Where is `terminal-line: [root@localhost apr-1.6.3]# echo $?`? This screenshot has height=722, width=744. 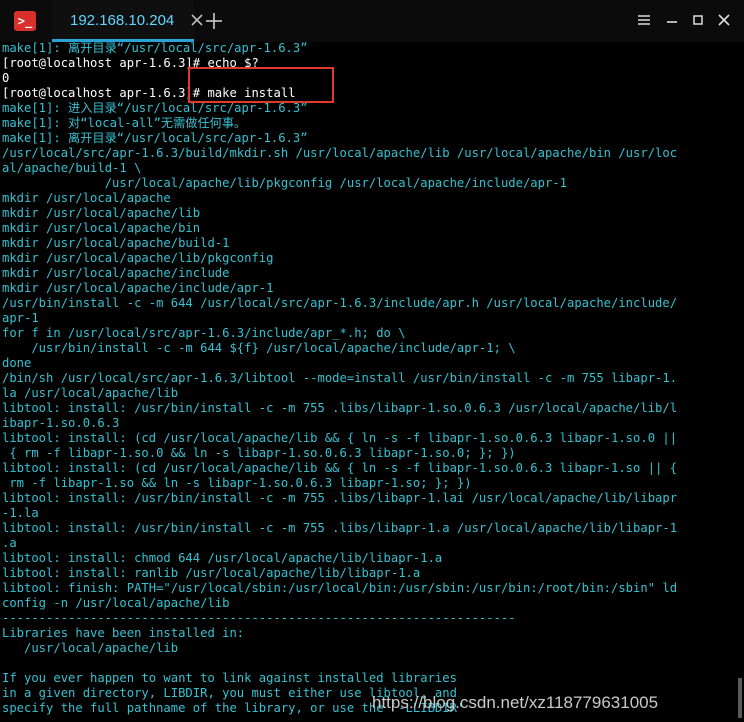
terminal-line: [root@localhost apr-1.6.3]# echo $? is located at coordinates (130, 63).